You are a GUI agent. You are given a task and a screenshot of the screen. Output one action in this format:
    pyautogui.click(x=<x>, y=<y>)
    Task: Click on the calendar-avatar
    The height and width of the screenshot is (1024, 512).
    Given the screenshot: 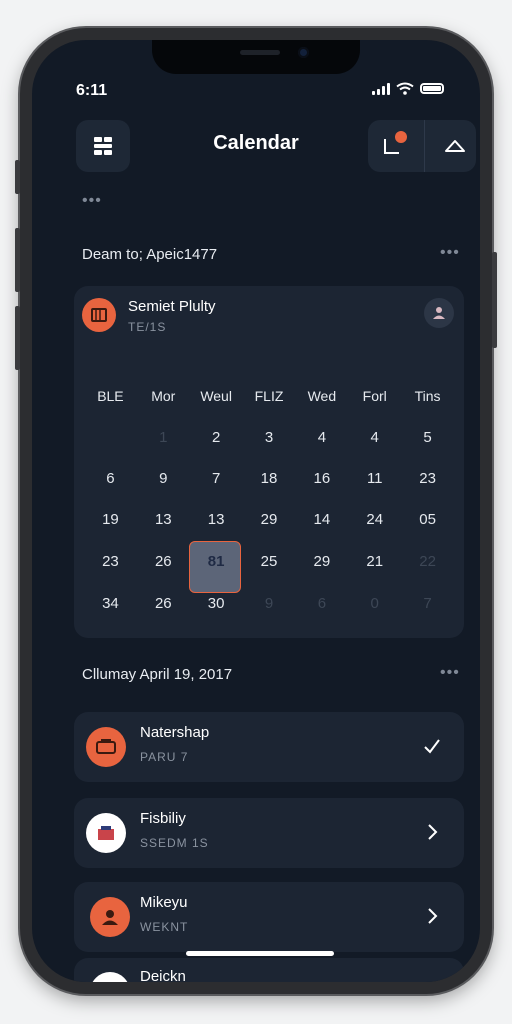 What is the action you would take?
    pyautogui.click(x=99, y=315)
    